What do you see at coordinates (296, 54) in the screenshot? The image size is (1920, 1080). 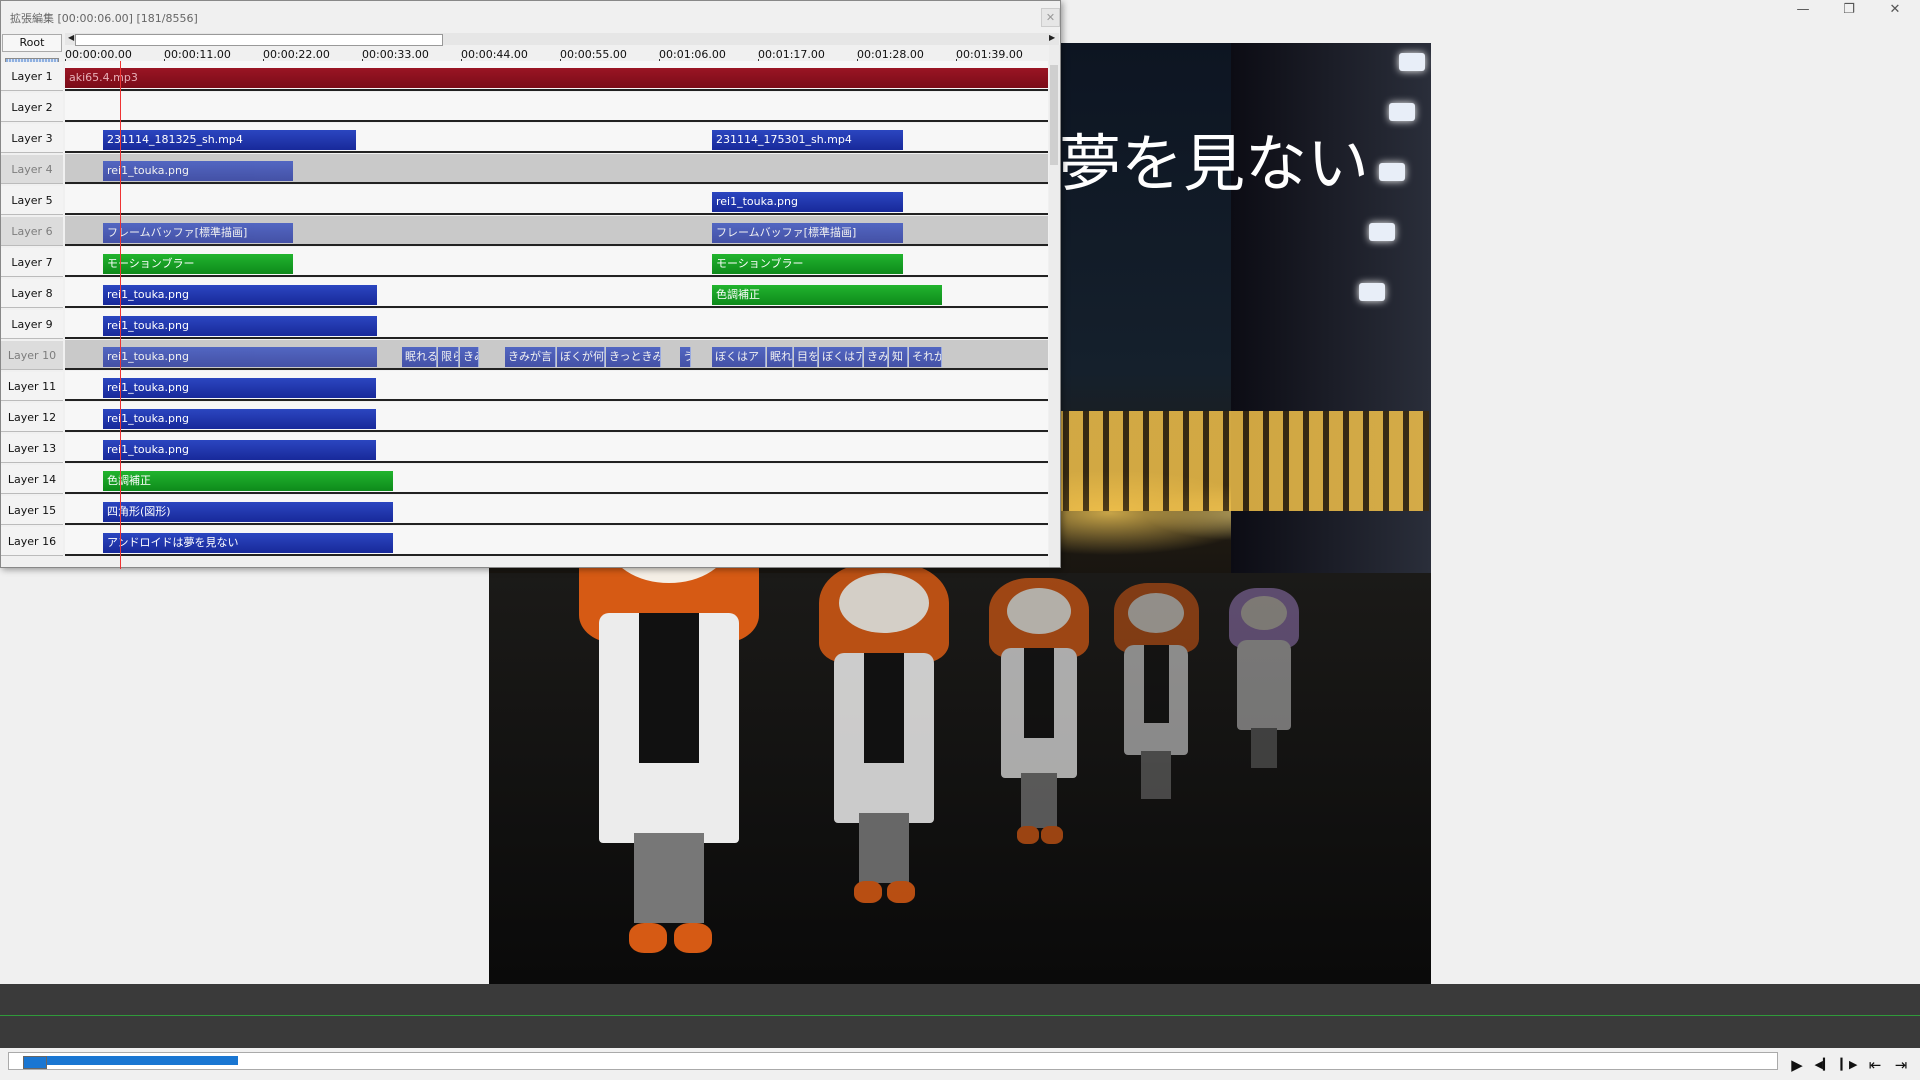 I see `ruler-label: 00:00:22.00` at bounding box center [296, 54].